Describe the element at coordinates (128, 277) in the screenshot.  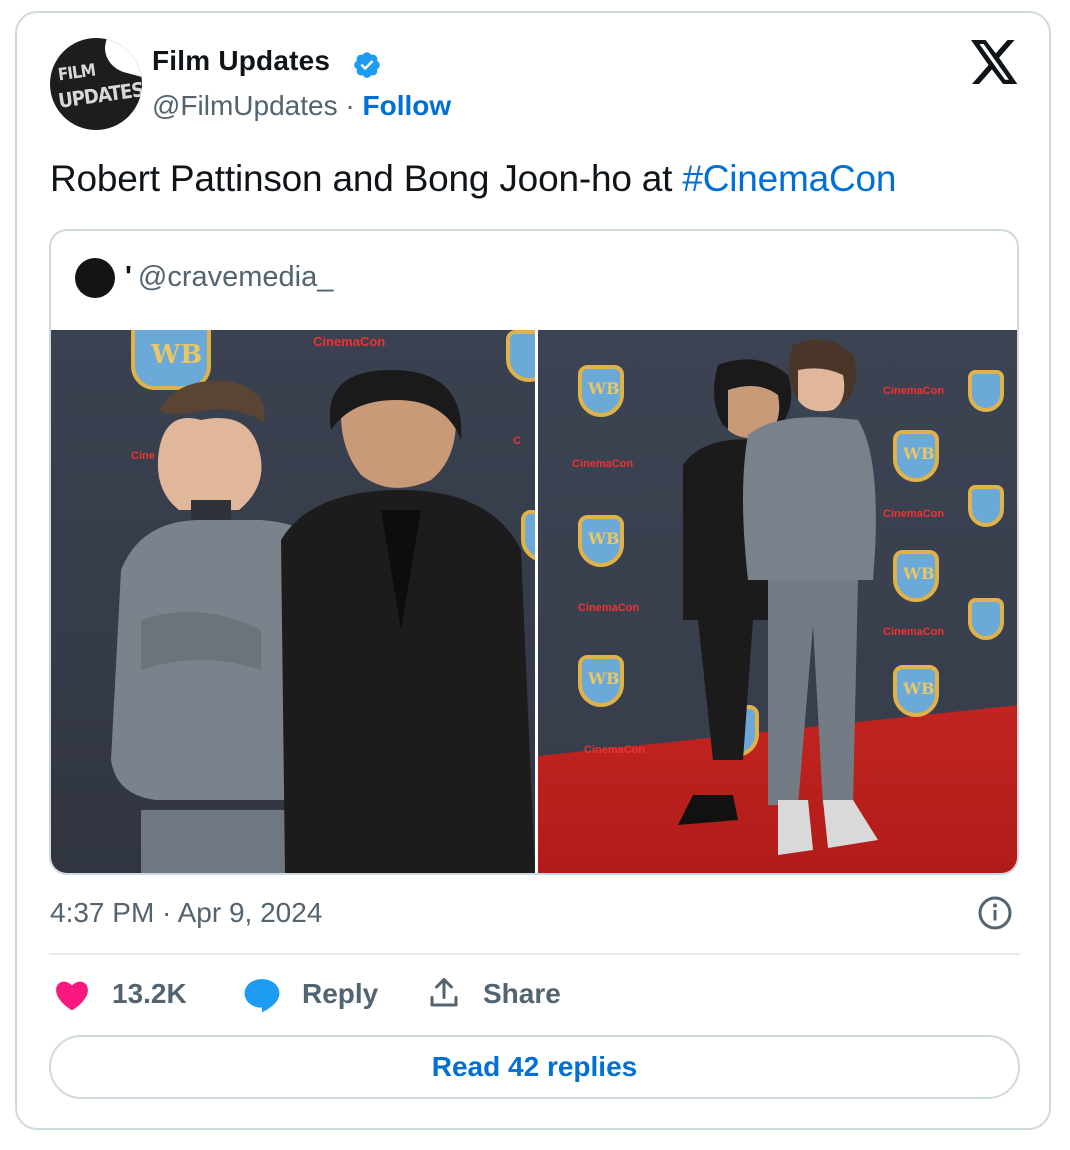
I see `quoted-display-name: '` at that location.